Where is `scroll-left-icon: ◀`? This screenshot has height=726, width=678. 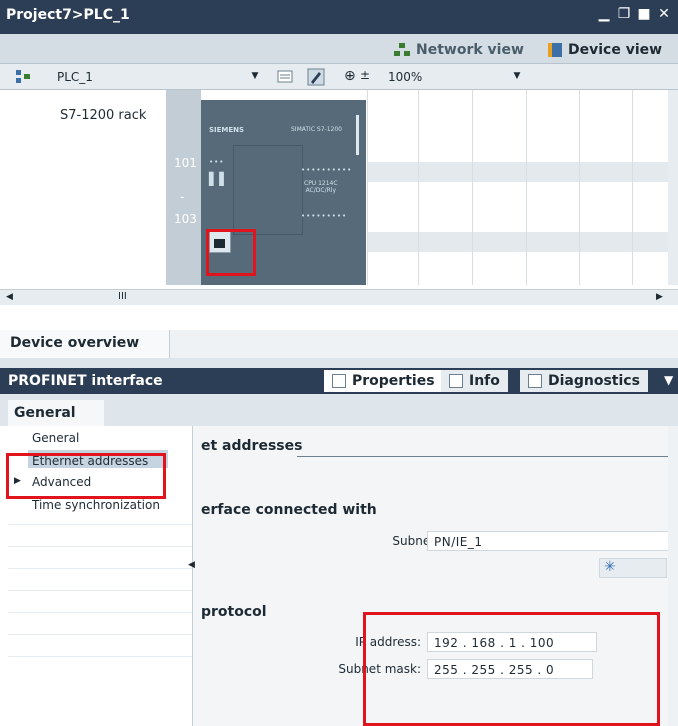 scroll-left-icon: ◀ is located at coordinates (9, 297).